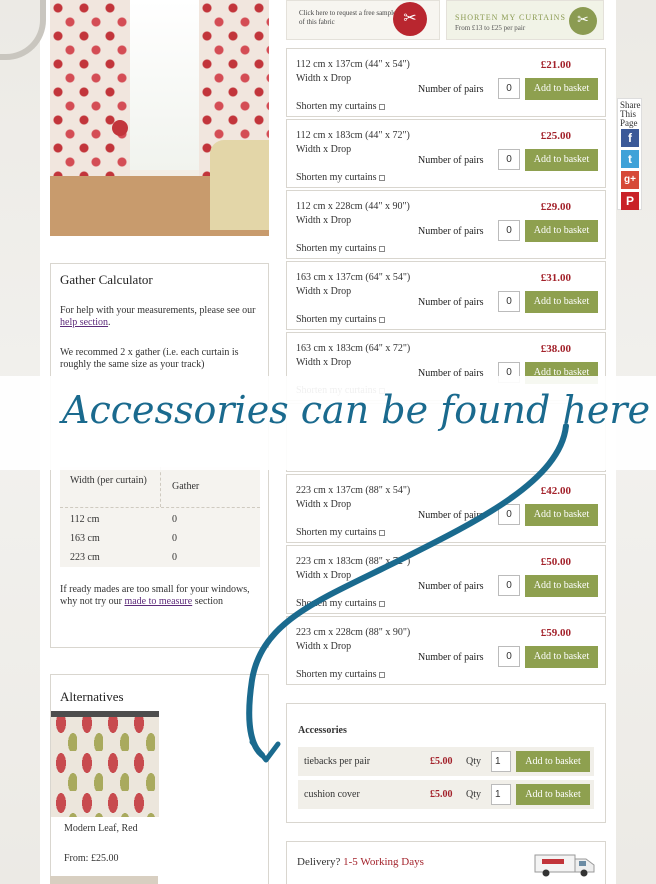 The width and height of the screenshot is (656, 884). I want to click on accessory-price: £5.00, so click(441, 794).